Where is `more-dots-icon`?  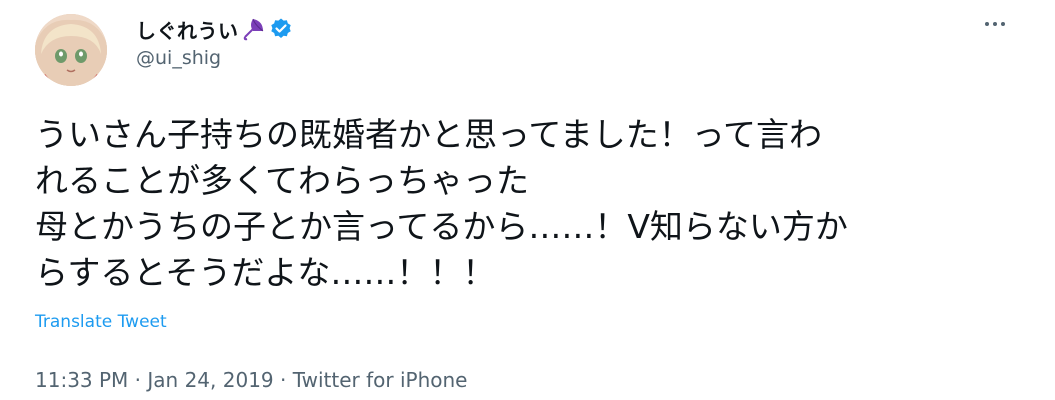 more-dots-icon is located at coordinates (995, 24).